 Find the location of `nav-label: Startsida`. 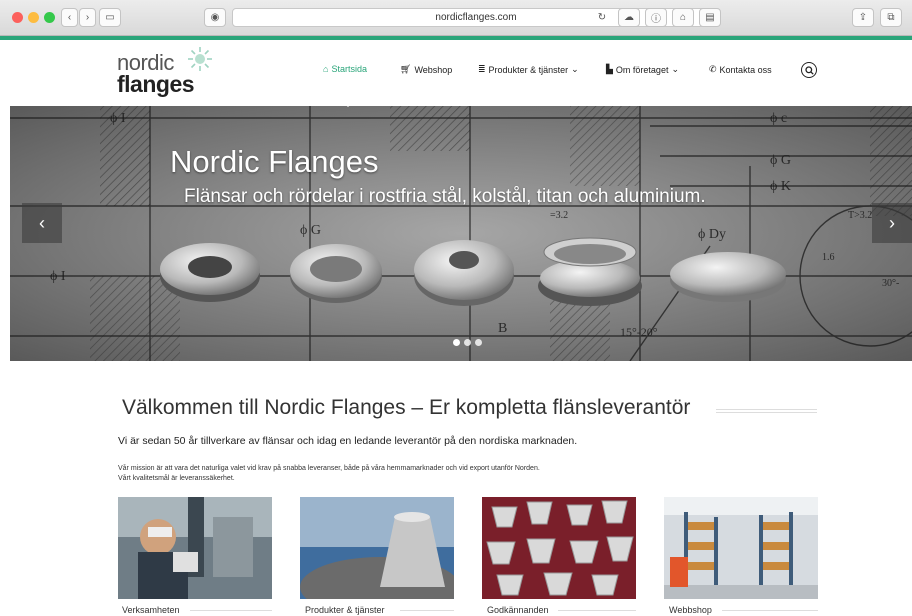

nav-label: Startsida is located at coordinates (349, 69).